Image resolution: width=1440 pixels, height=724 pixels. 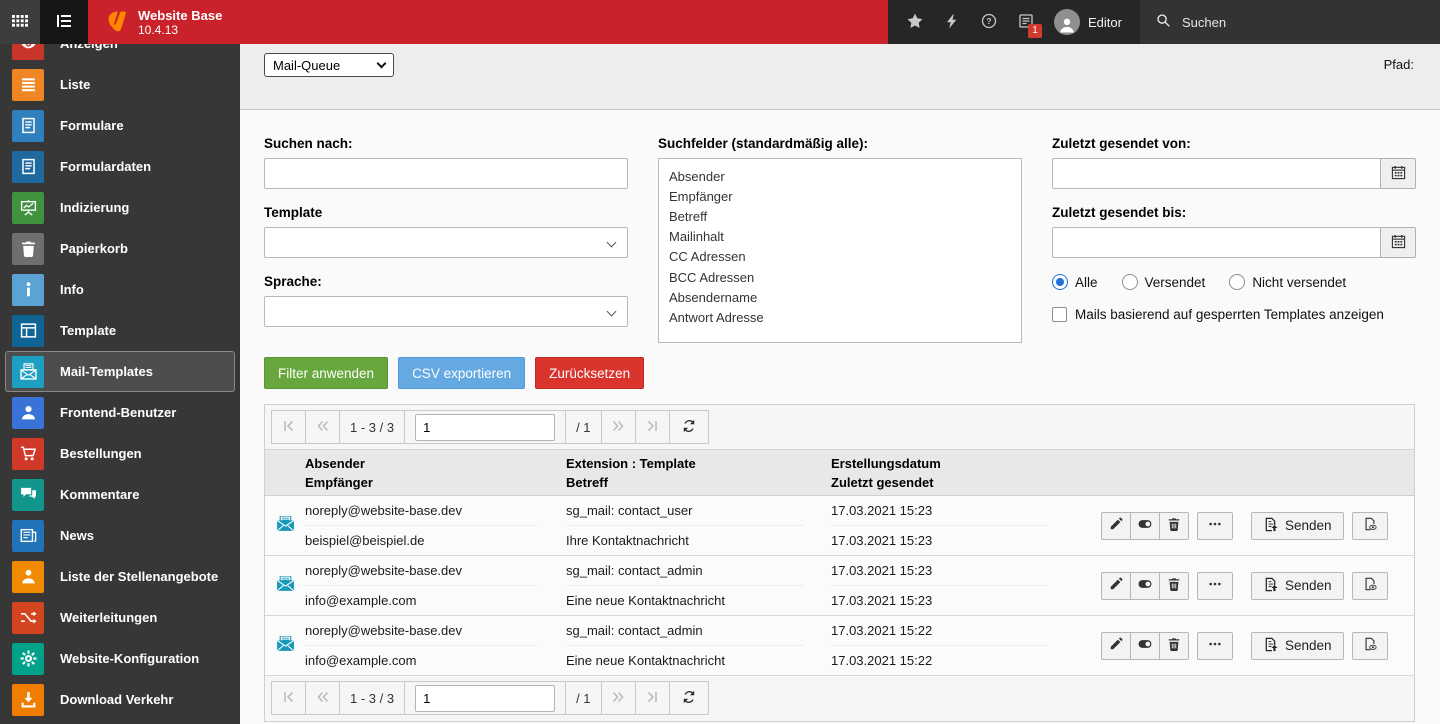 What do you see at coordinates (120, 658) in the screenshot?
I see `sidebar-item-website-konfiguration: Website-Konfiguration` at bounding box center [120, 658].